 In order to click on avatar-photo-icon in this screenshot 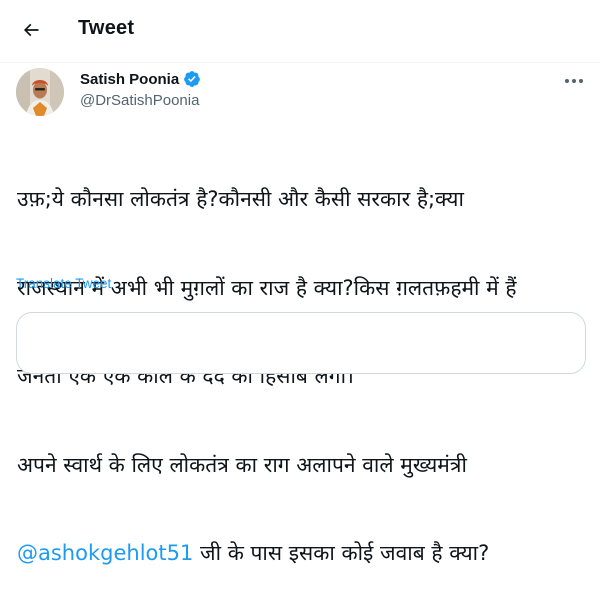, I will do `click(40, 92)`.